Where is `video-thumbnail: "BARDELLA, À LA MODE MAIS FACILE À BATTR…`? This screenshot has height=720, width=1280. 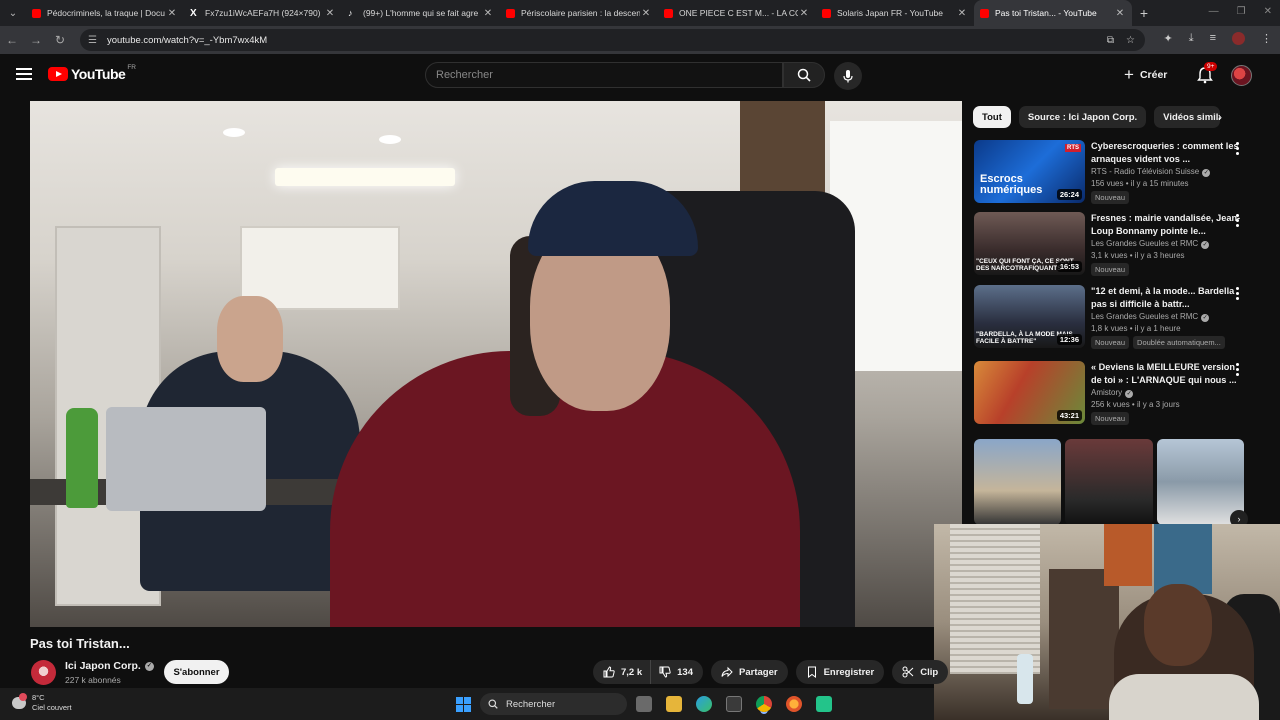
video-thumbnail: "BARDELLA, À LA MODE MAIS FACILE À BATTR… is located at coordinates (1029, 316).